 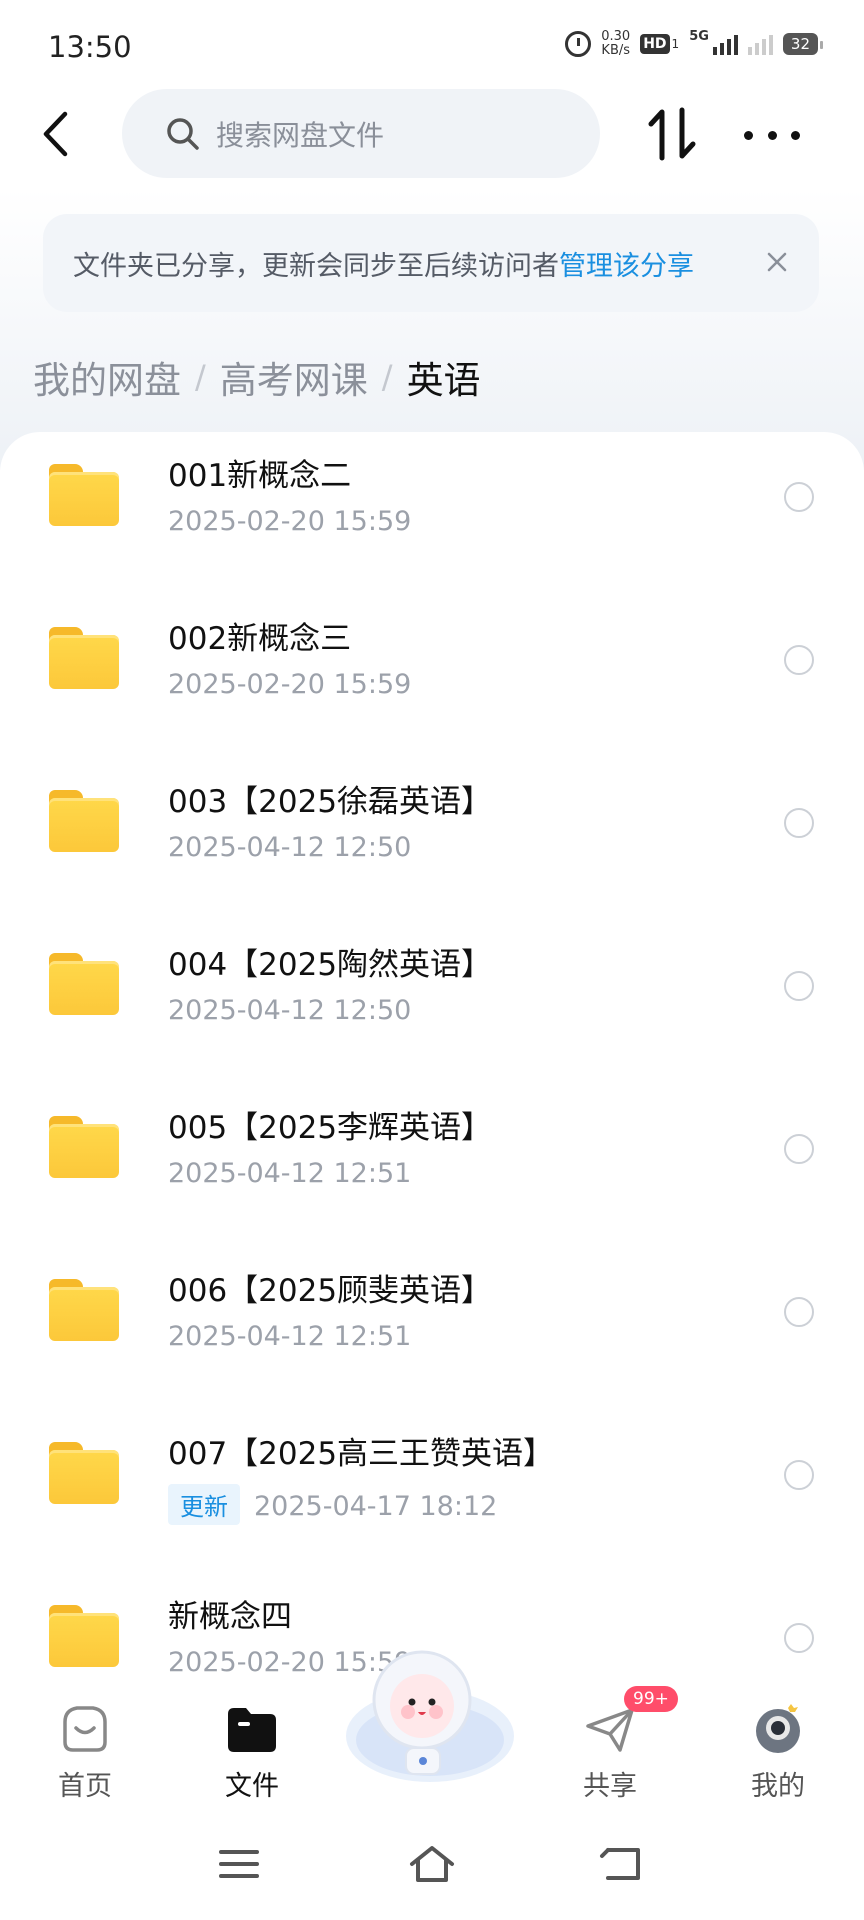 I want to click on nav-share: 共享, so click(x=610, y=1753).